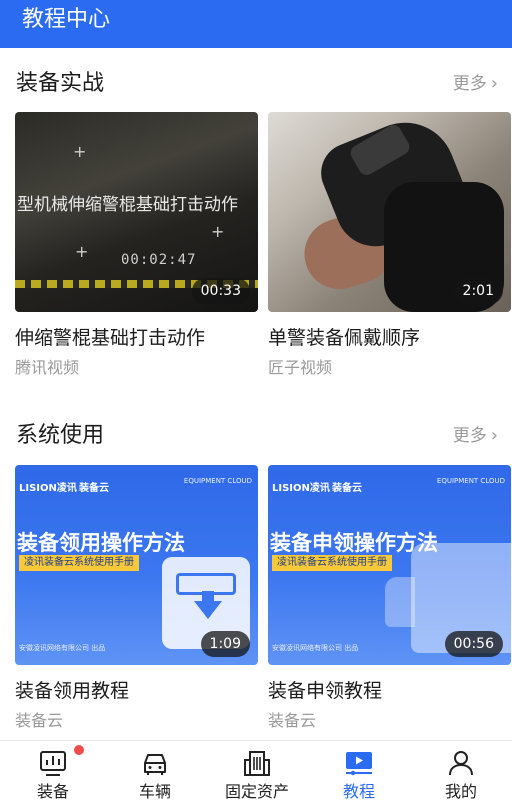 The height and width of the screenshot is (805, 512). Describe the element at coordinates (60, 83) in the screenshot. I see `section-title: 装备实战` at that location.